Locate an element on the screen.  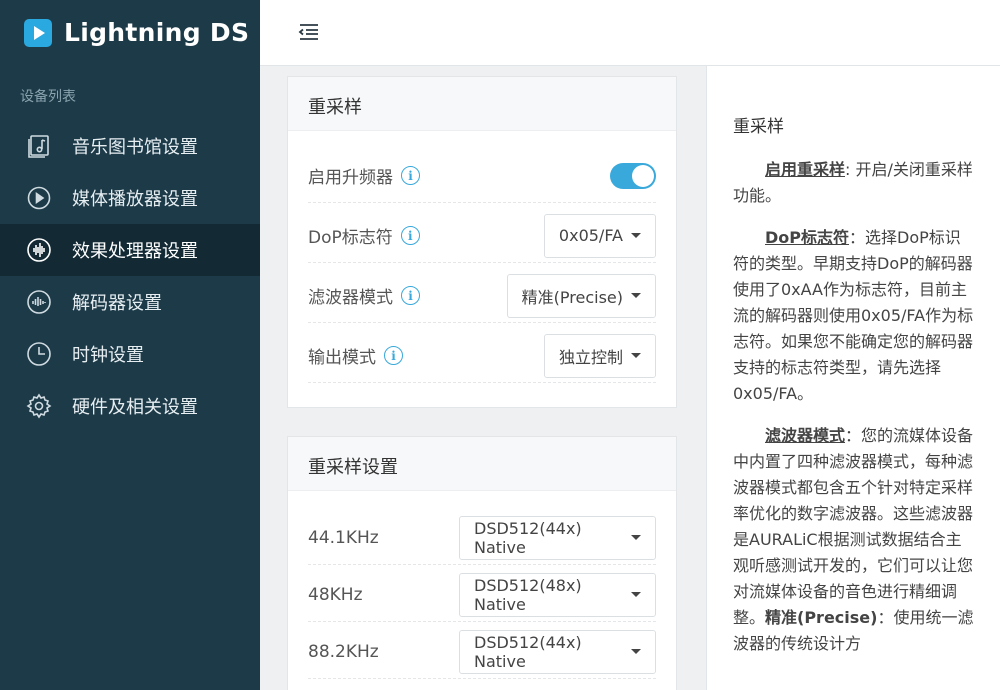
play-circle-icon is located at coordinates (39, 198).